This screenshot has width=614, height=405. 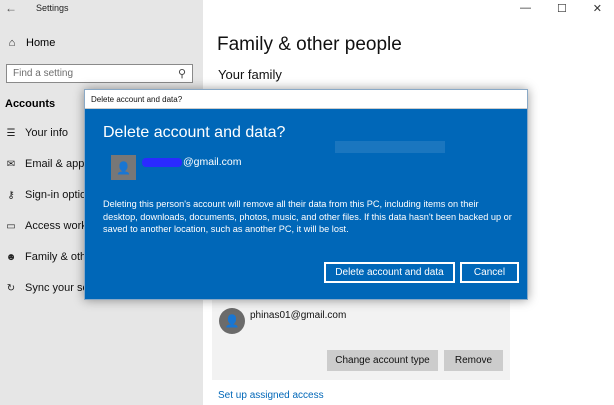 I want to click on section-heading: Your family, so click(x=250, y=74).